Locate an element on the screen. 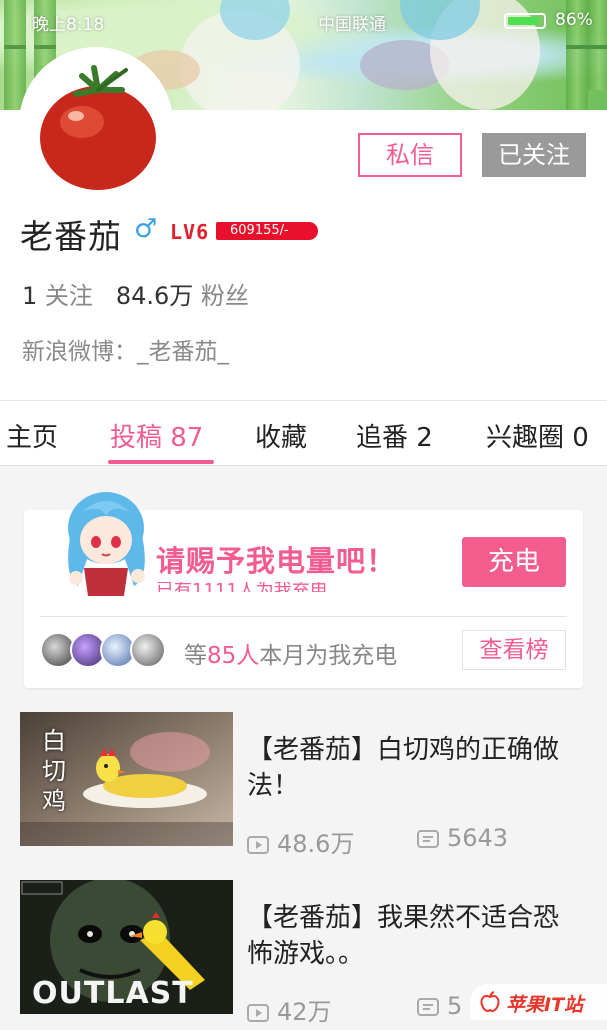 Image resolution: width=607 pixels, height=1030 pixels. exp-bar: 609155/- is located at coordinates (267, 231).